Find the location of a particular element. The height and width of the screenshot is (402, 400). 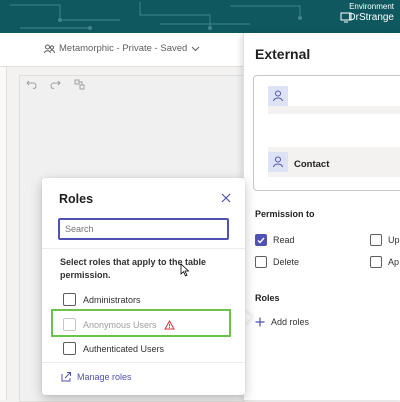

role-label: Administrators is located at coordinates (112, 299).